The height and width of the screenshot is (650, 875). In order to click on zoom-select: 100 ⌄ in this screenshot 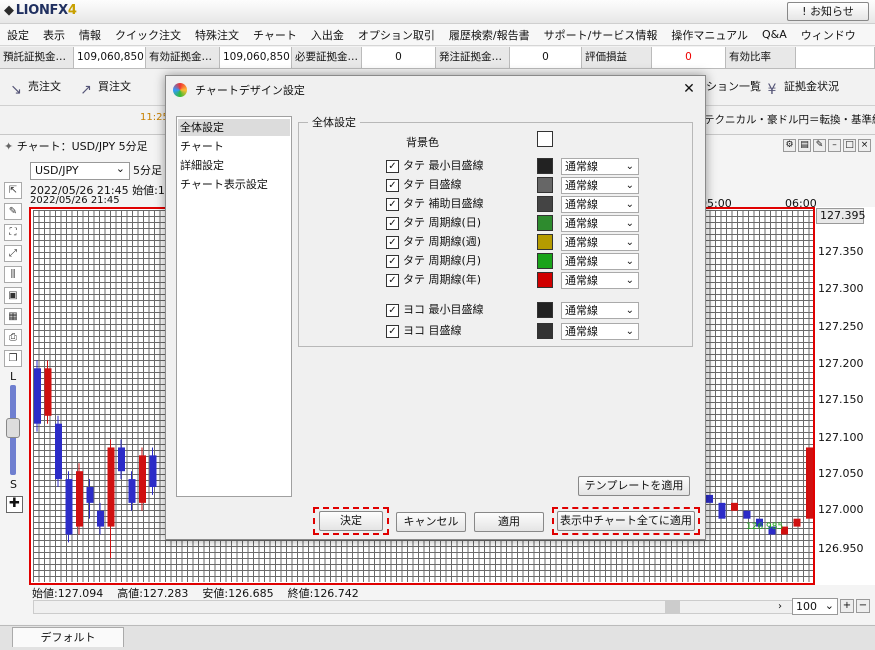, I will do `click(815, 606)`.